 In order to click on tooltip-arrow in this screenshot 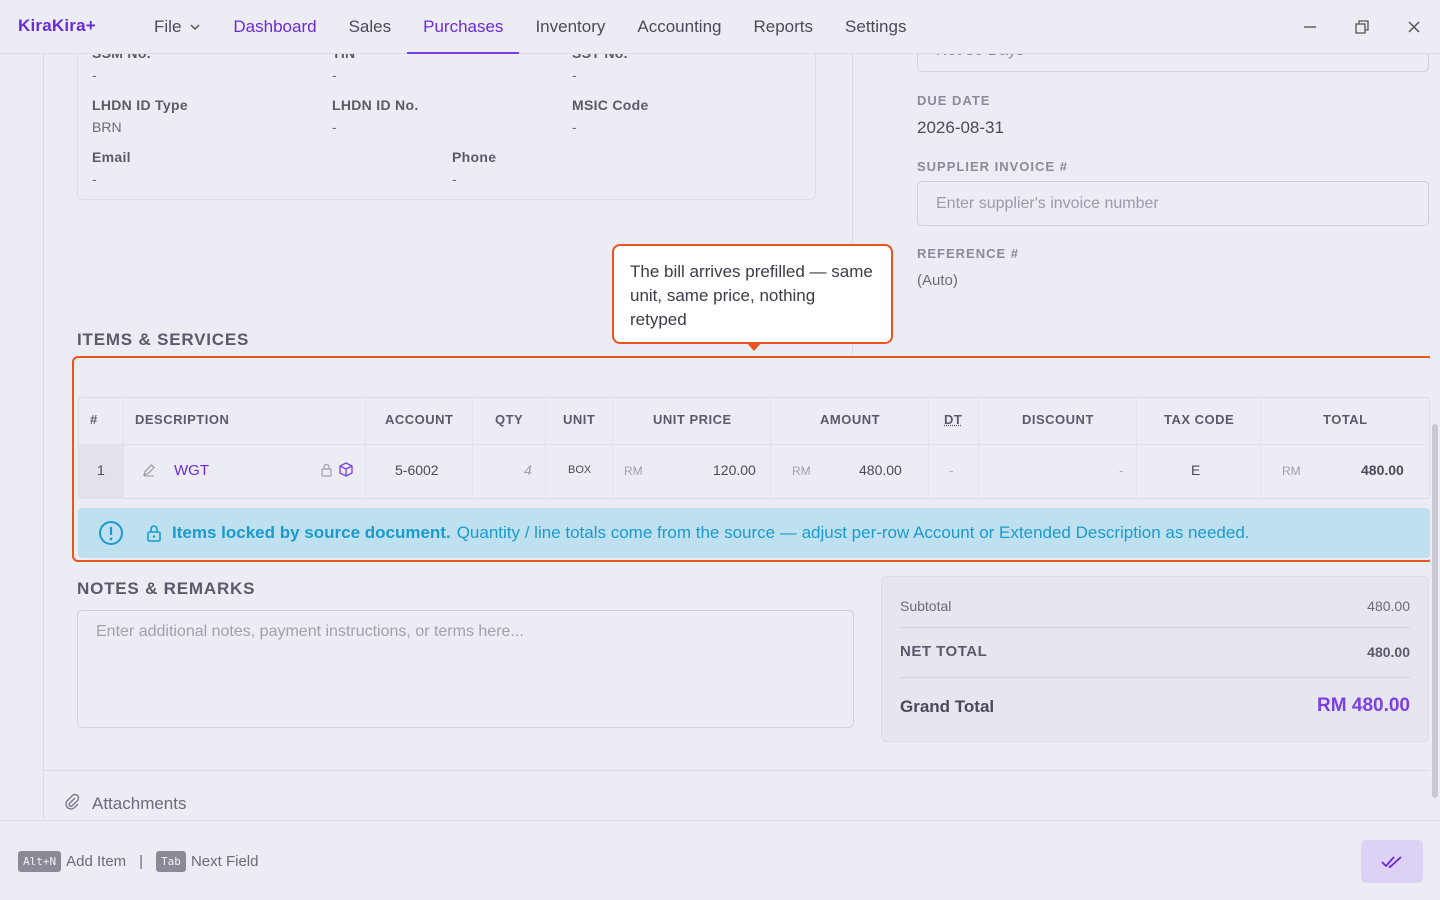, I will do `click(754, 346)`.